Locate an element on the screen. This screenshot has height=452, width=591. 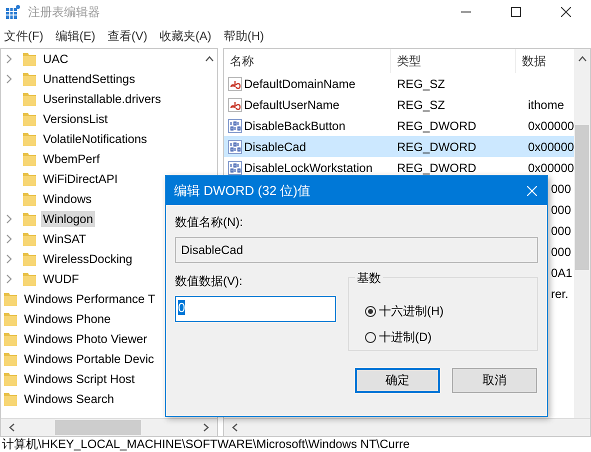
value-name: DisableCad is located at coordinates (275, 147).